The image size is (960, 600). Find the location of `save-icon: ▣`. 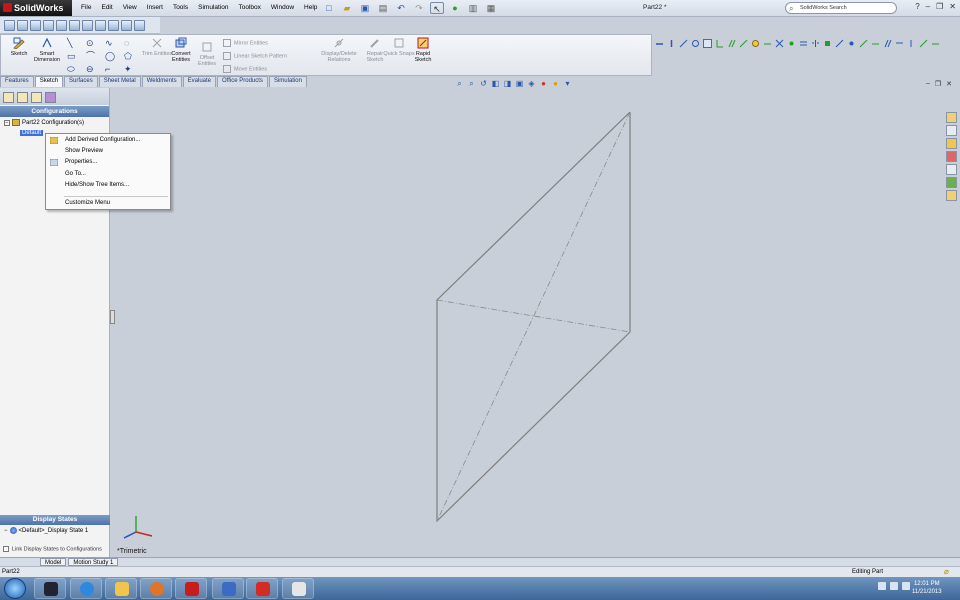

save-icon: ▣ is located at coordinates (365, 8).